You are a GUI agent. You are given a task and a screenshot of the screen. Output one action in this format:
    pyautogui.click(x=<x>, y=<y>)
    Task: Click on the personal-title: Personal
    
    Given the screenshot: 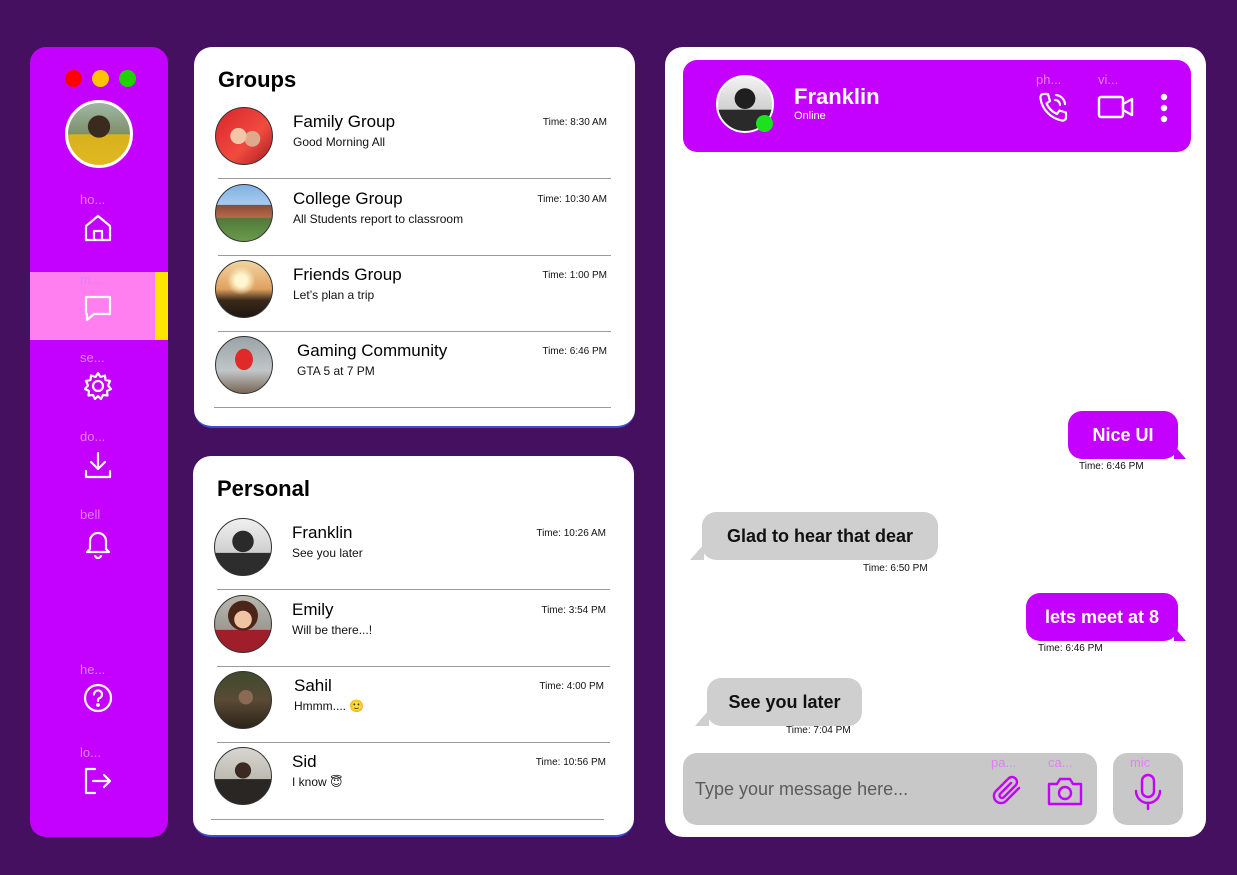 What is the action you would take?
    pyautogui.click(x=263, y=488)
    